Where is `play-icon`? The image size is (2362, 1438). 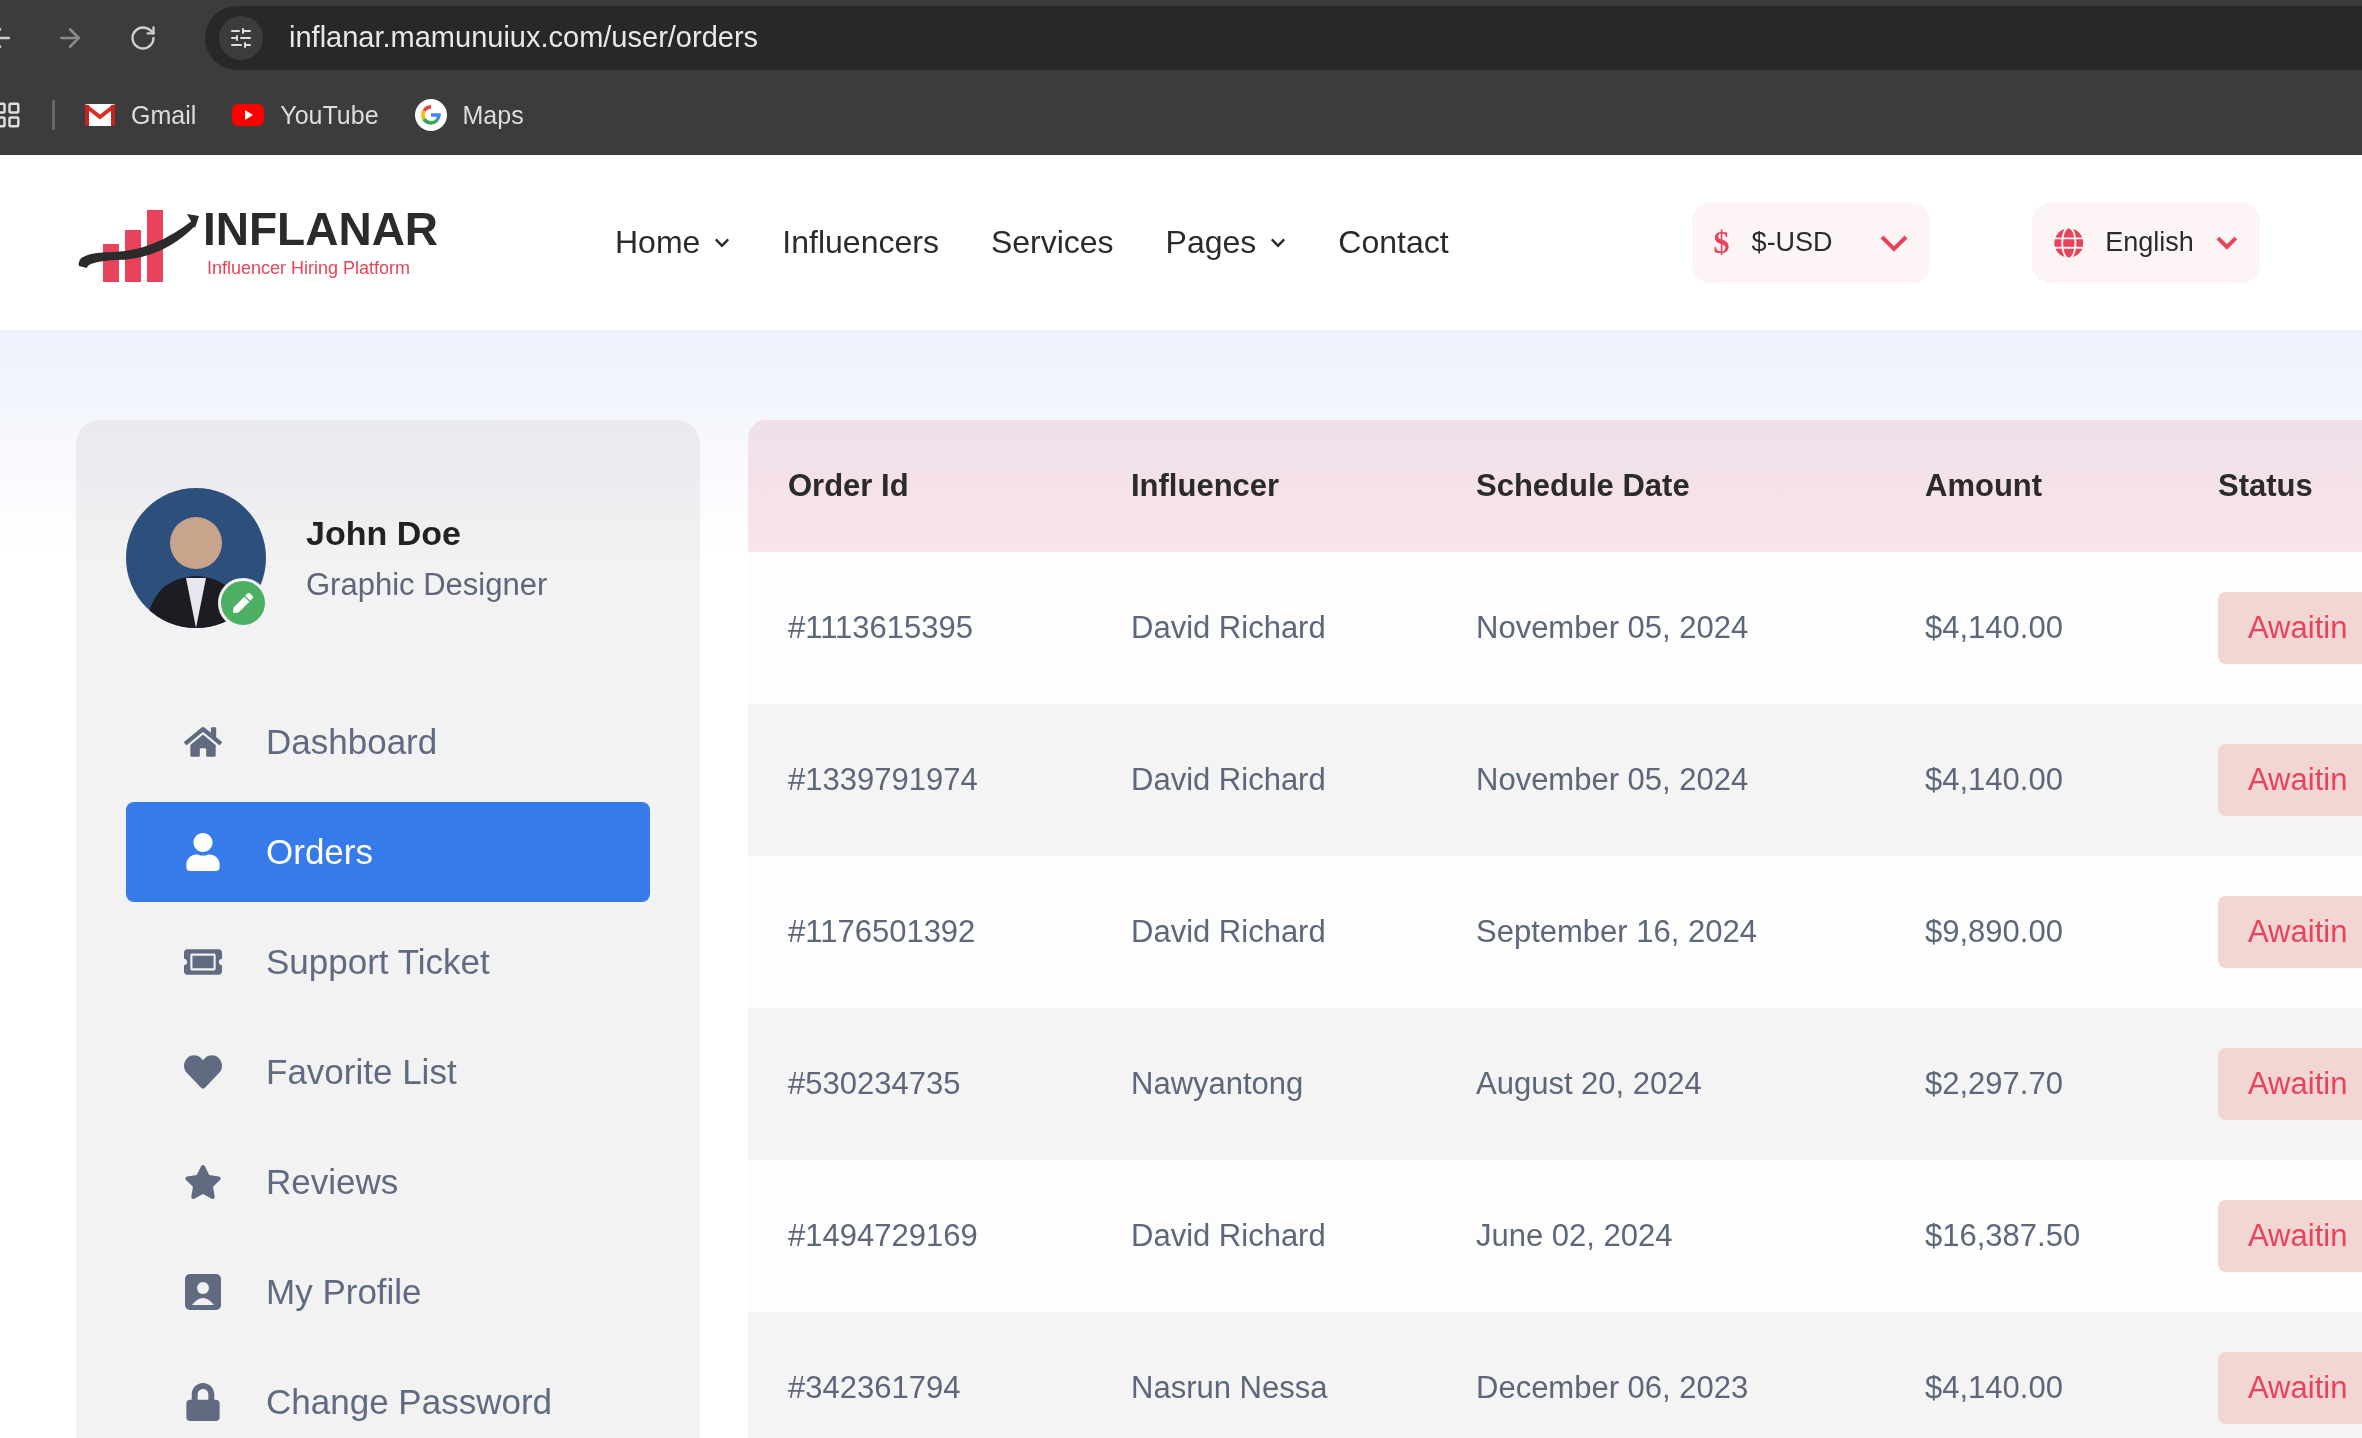 play-icon is located at coordinates (248, 115).